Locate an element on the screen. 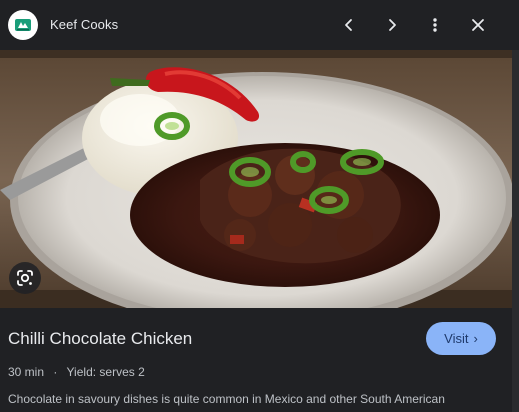  cook-time: 30 min is located at coordinates (26, 372).